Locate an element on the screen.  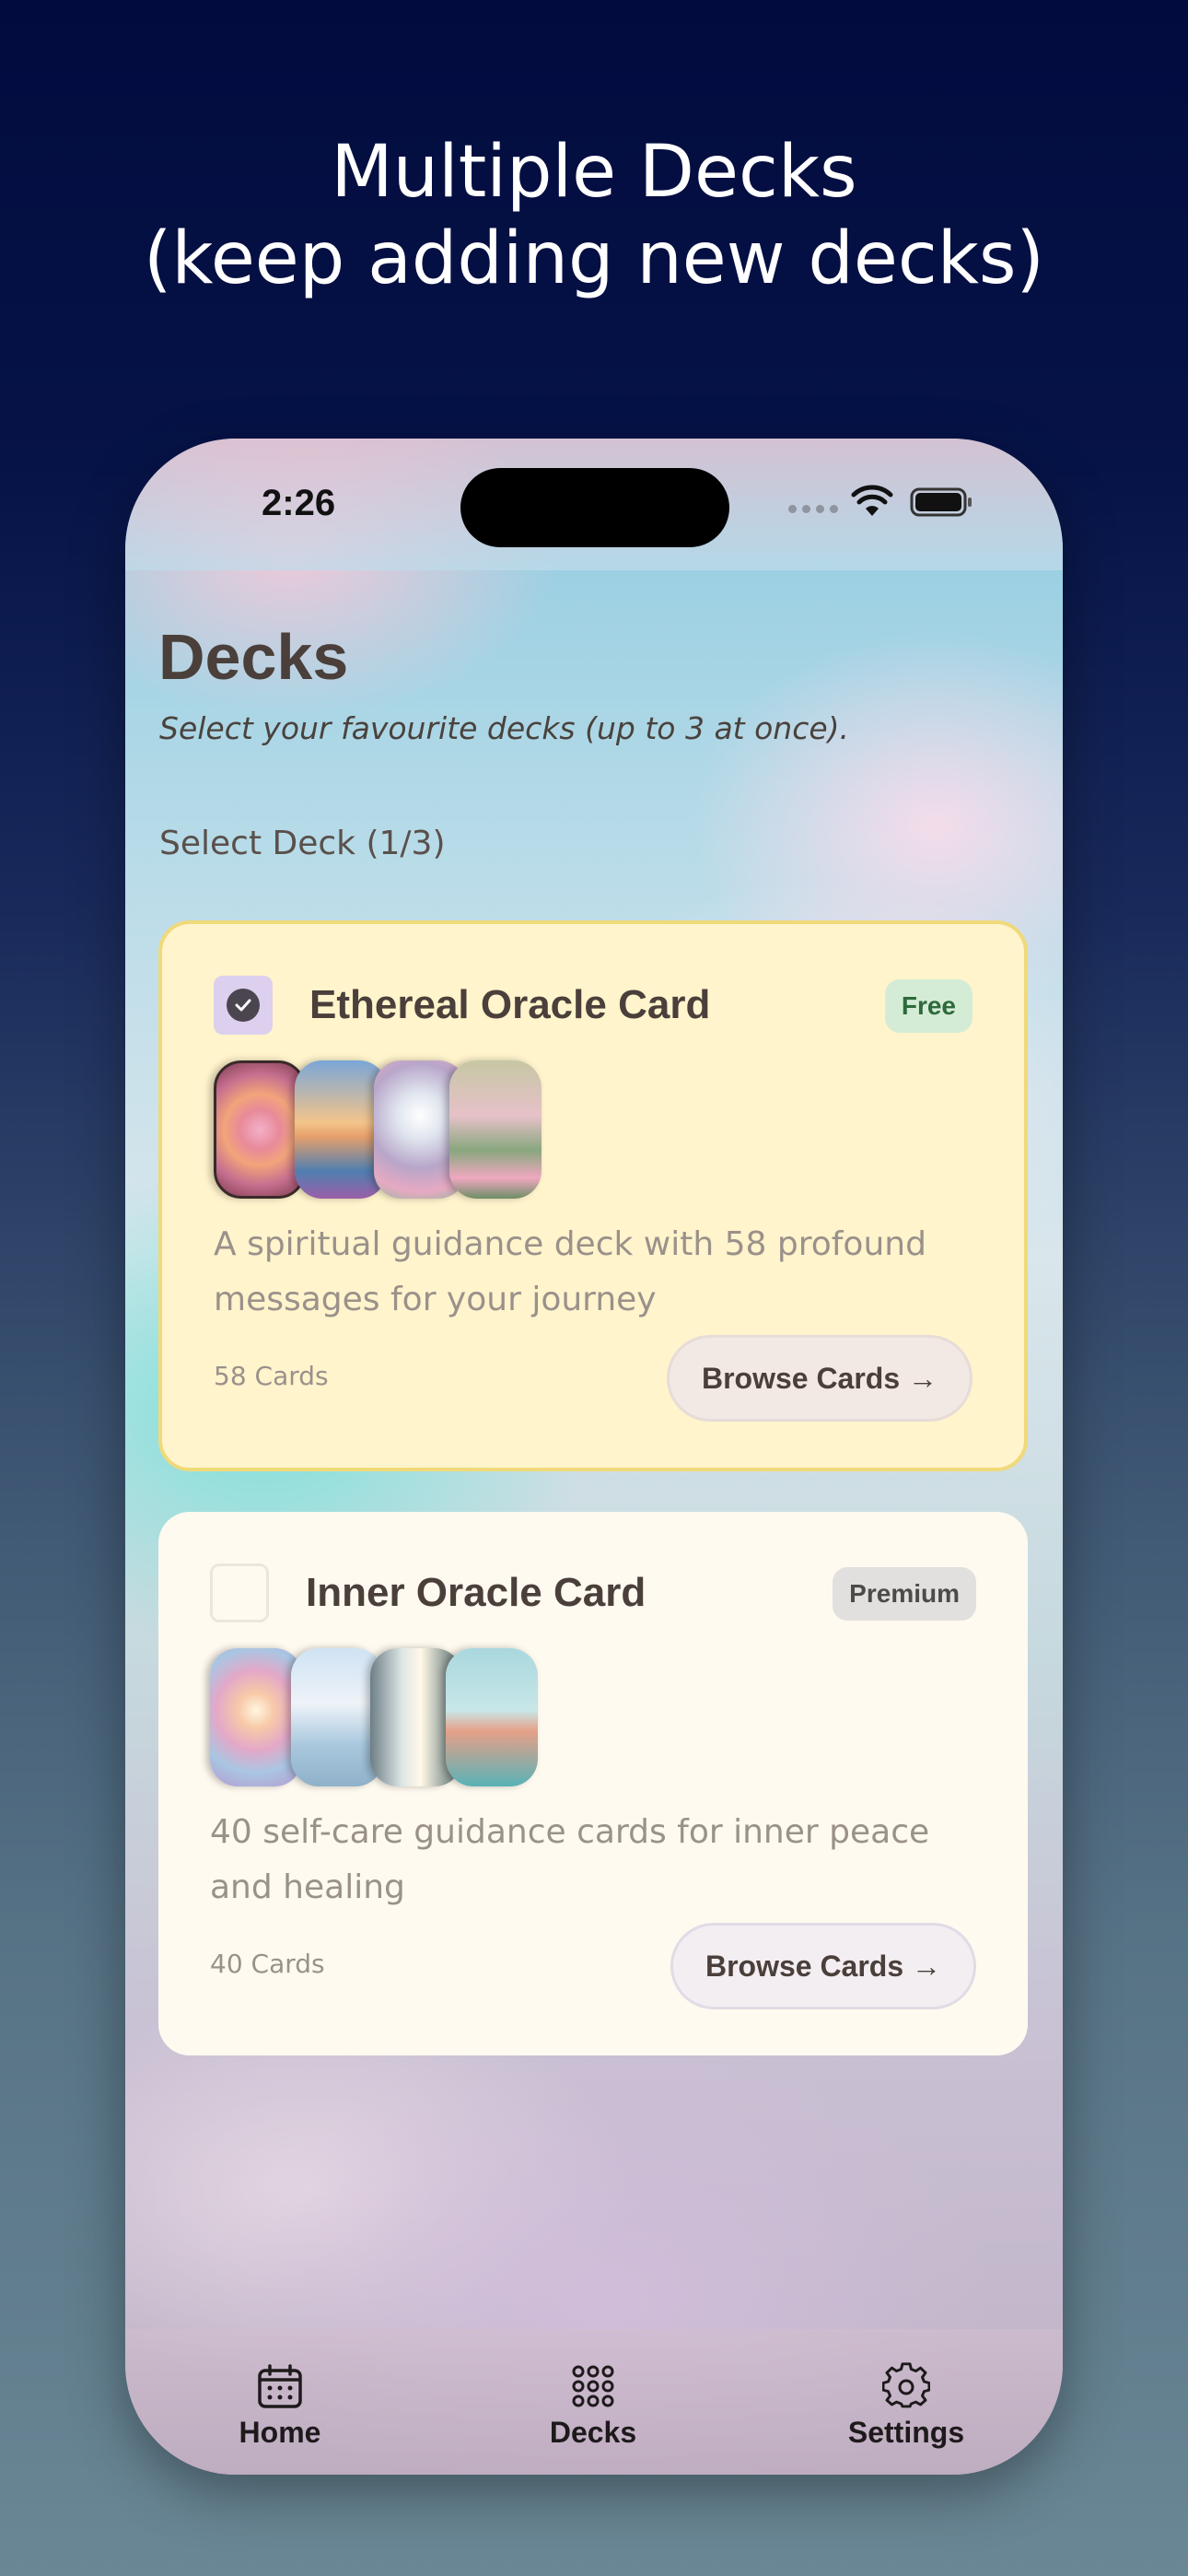
free-badge: Free is located at coordinates (928, 1006).